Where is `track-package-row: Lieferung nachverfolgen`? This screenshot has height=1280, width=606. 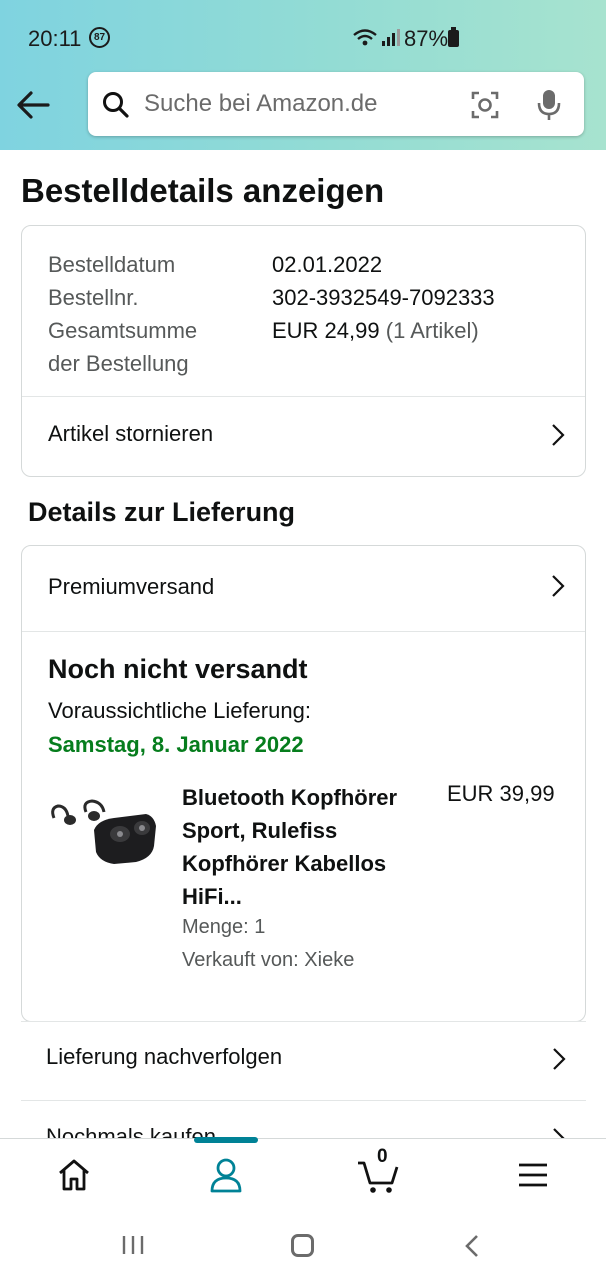 track-package-row: Lieferung nachverfolgen is located at coordinates (303, 1060).